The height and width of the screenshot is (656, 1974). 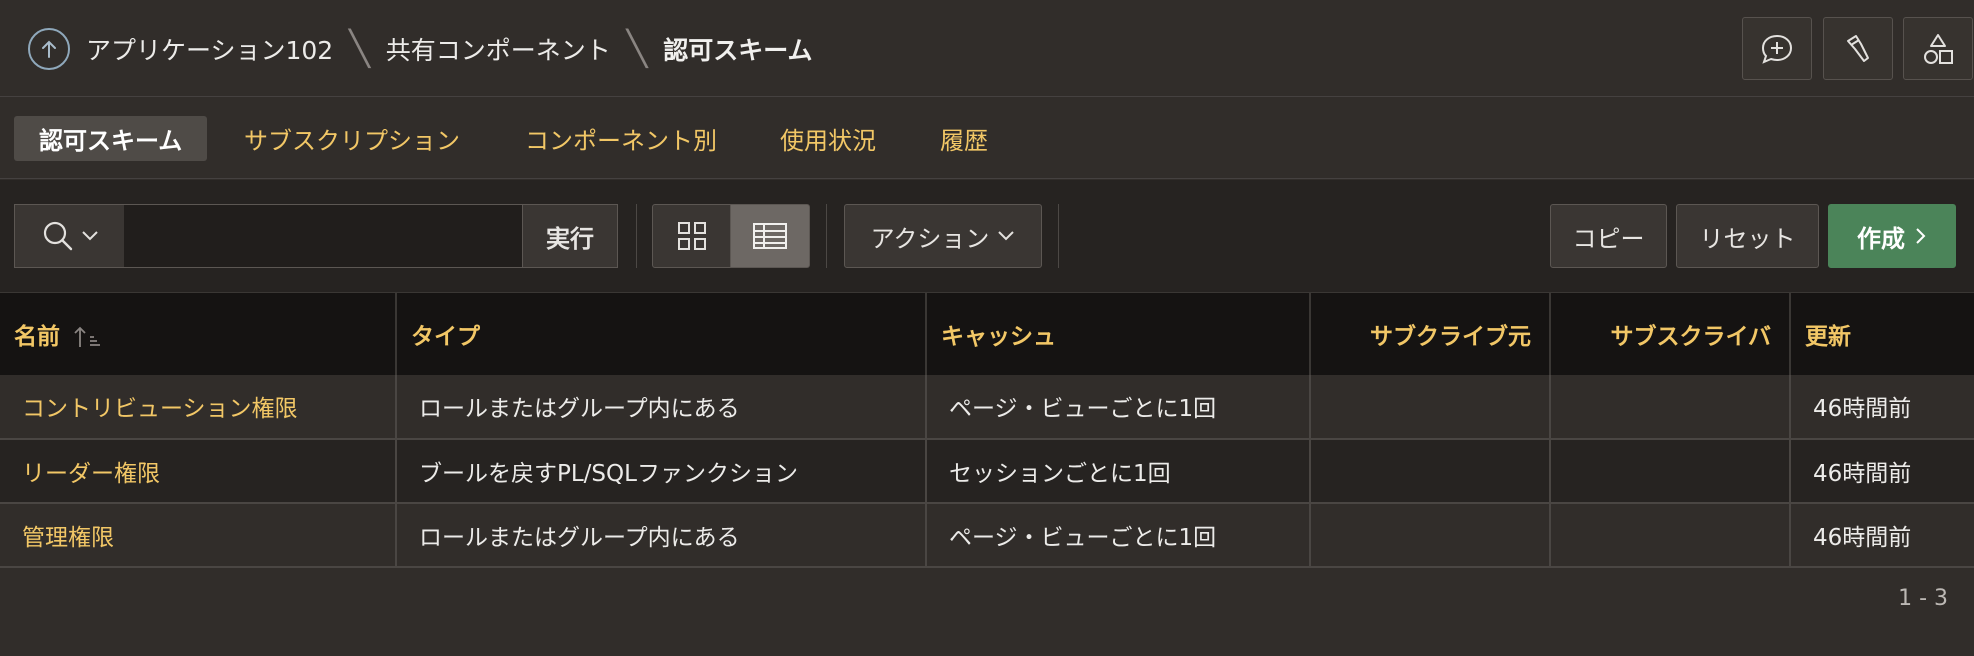 I want to click on actions-menu-button: アクション, so click(x=943, y=236).